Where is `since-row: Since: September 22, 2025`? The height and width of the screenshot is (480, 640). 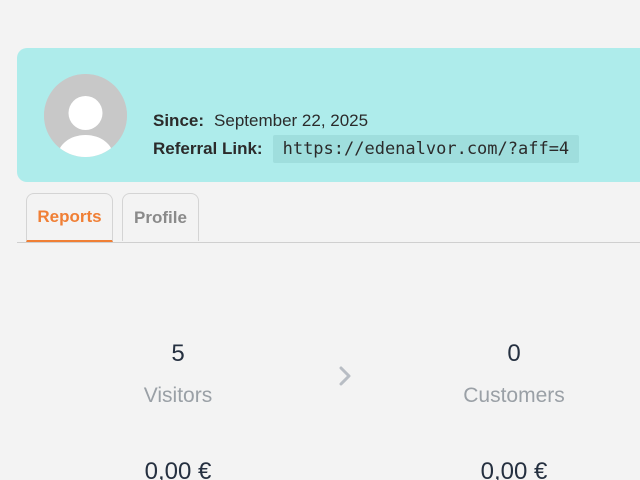 since-row: Since: September 22, 2025 is located at coordinates (260, 121).